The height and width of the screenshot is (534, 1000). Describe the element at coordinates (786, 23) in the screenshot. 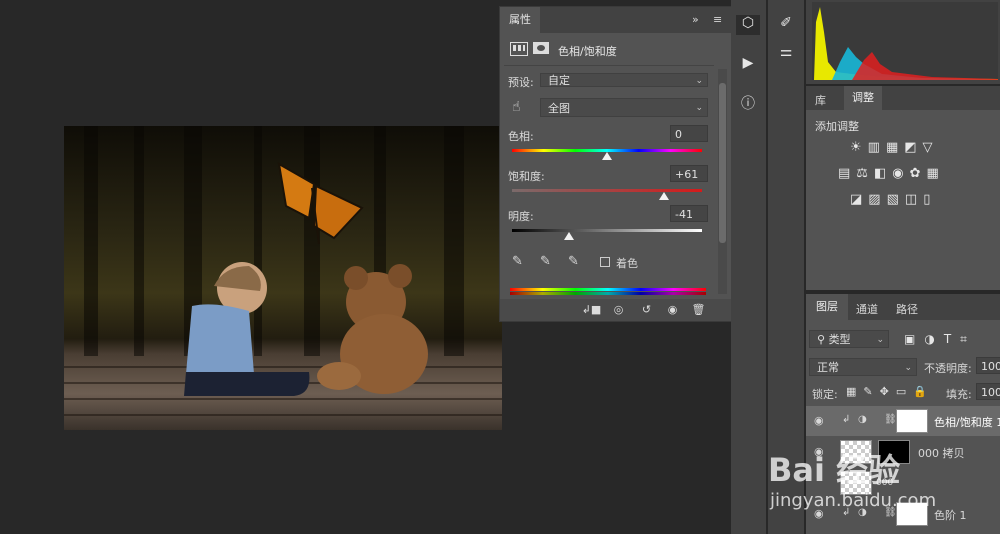

I see `brush-presets-icon: ✐` at that location.